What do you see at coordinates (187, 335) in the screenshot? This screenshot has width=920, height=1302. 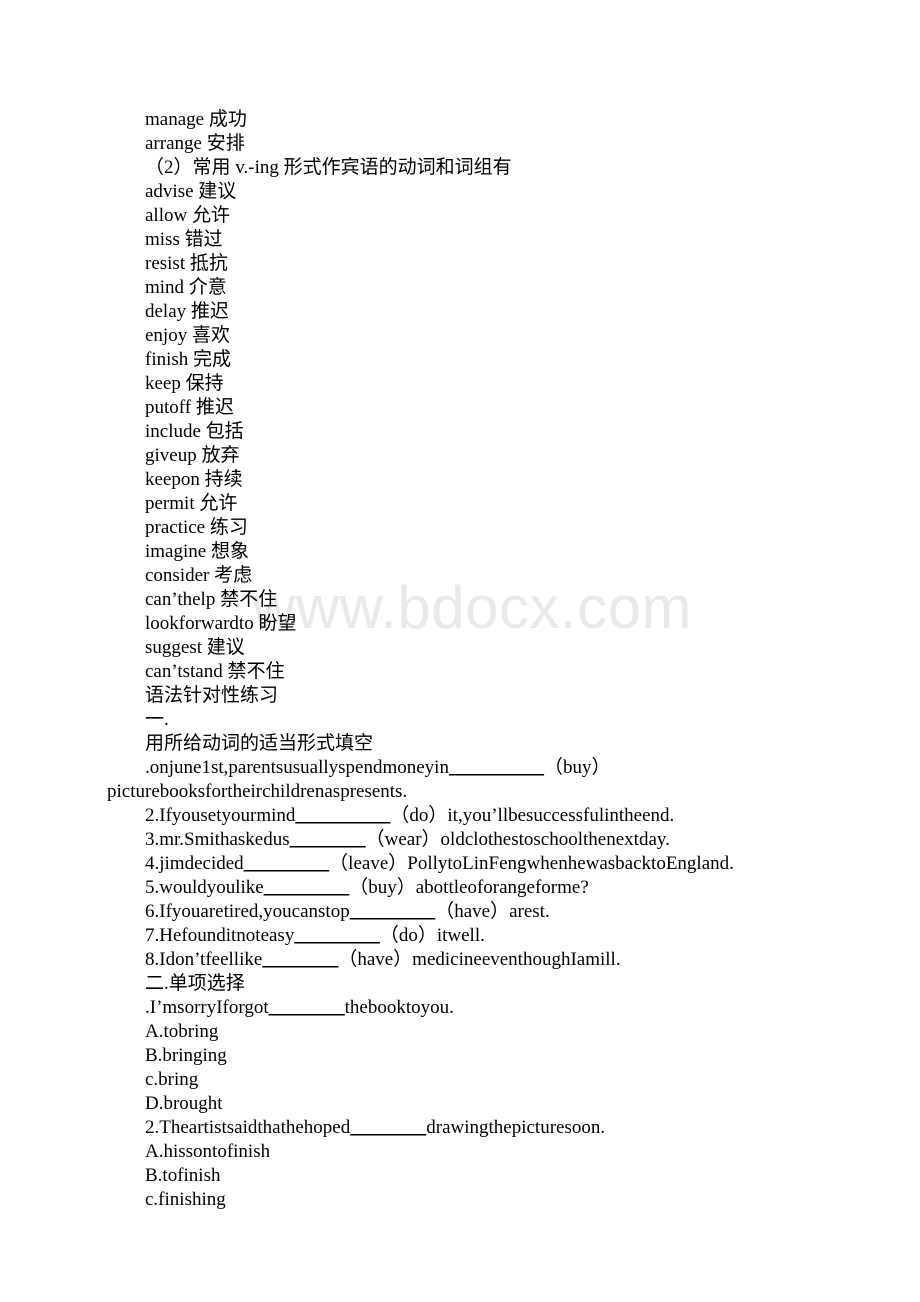 I see `vocab-entry: enjoy 喜欢` at bounding box center [187, 335].